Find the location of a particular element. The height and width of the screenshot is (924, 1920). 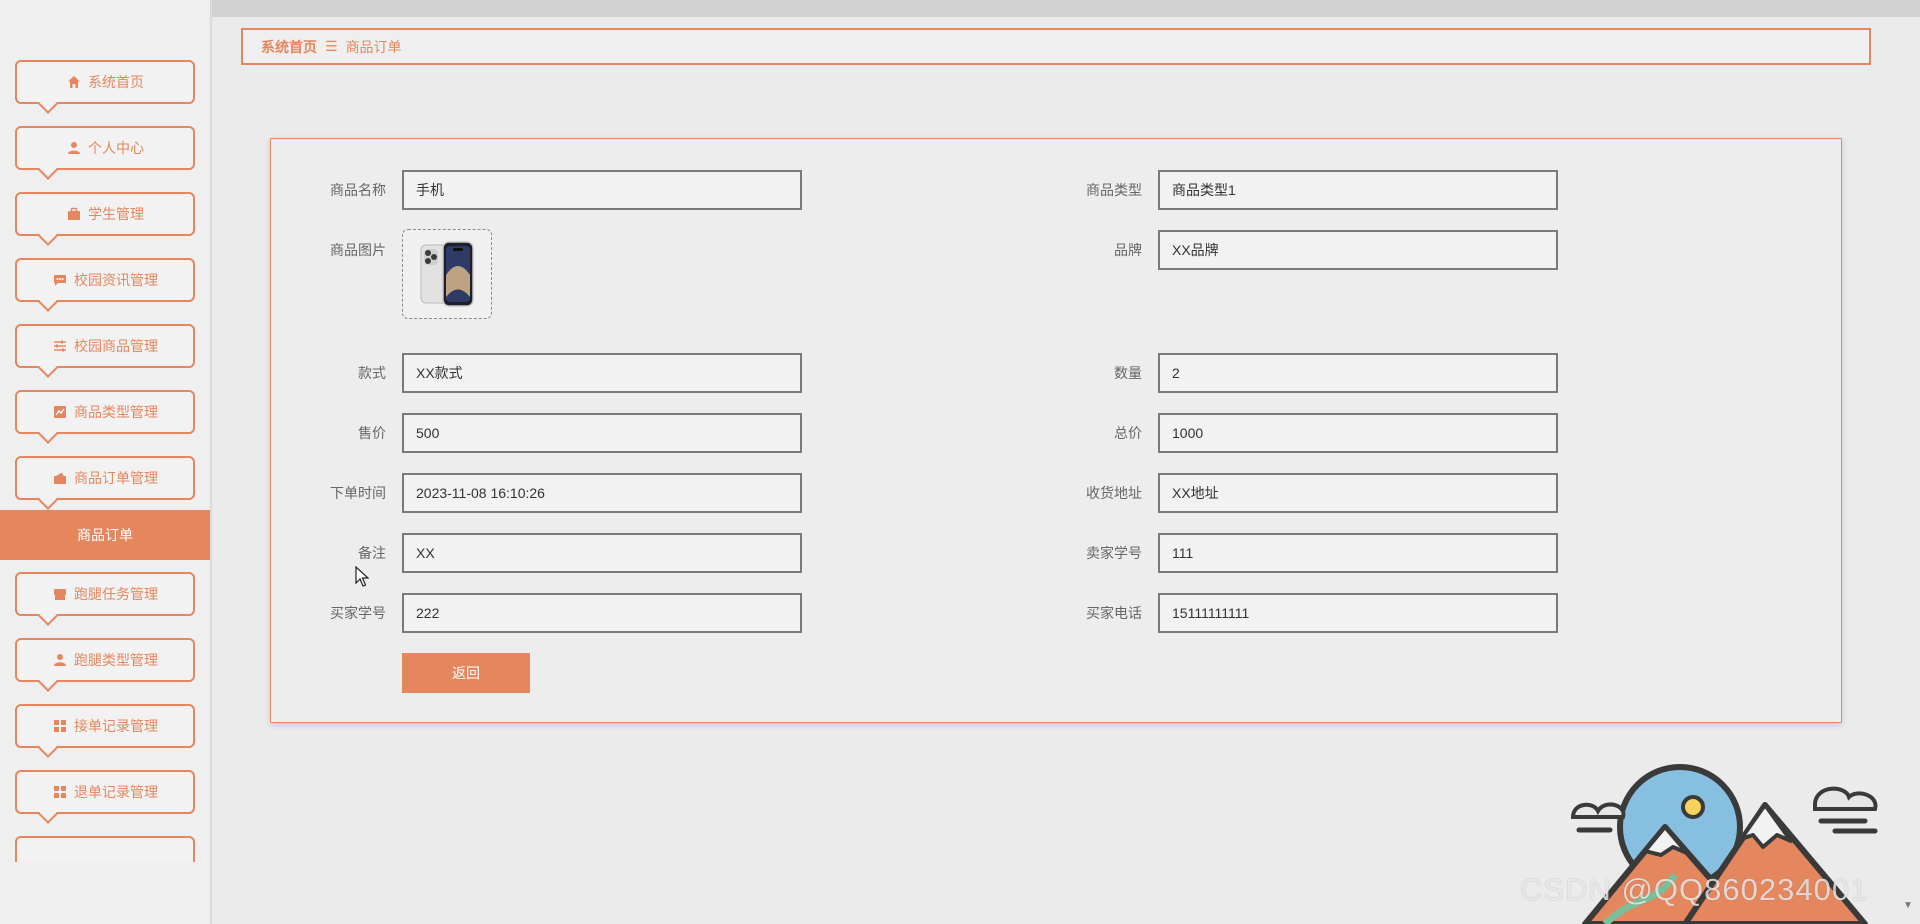

menu-item-product-types: 商品类型管理 is located at coordinates (105, 412).